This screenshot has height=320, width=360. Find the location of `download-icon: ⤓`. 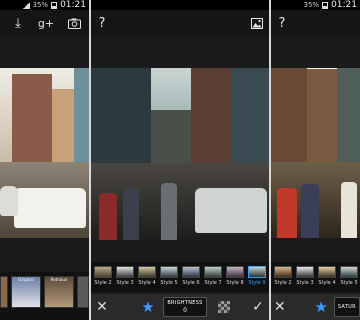

download-icon: ⤓ is located at coordinates (18, 23).